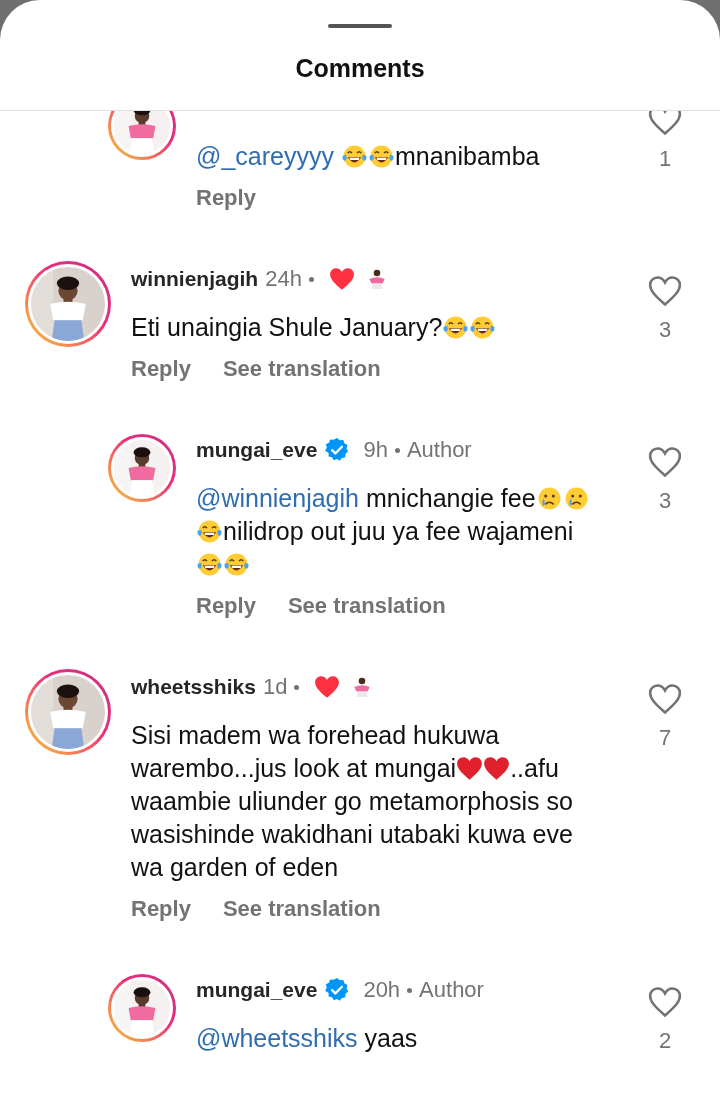  What do you see at coordinates (353, 327) in the screenshot?
I see `comment-text: Eti unaingia Shule January?` at bounding box center [353, 327].